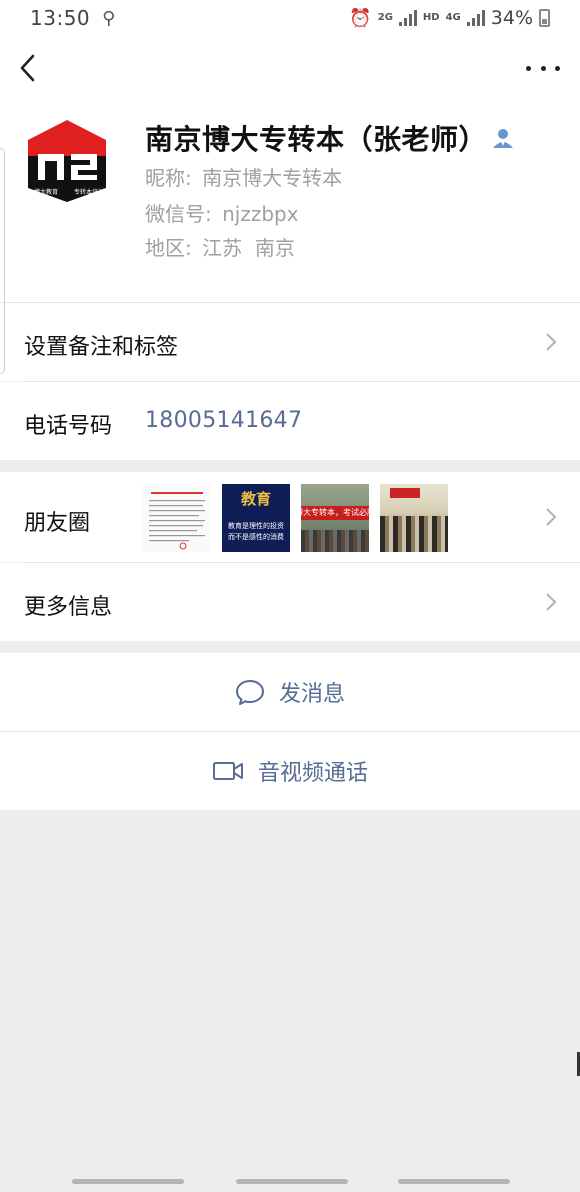  Describe the element at coordinates (128, 1181) in the screenshot. I see `nav-hint-left` at that location.